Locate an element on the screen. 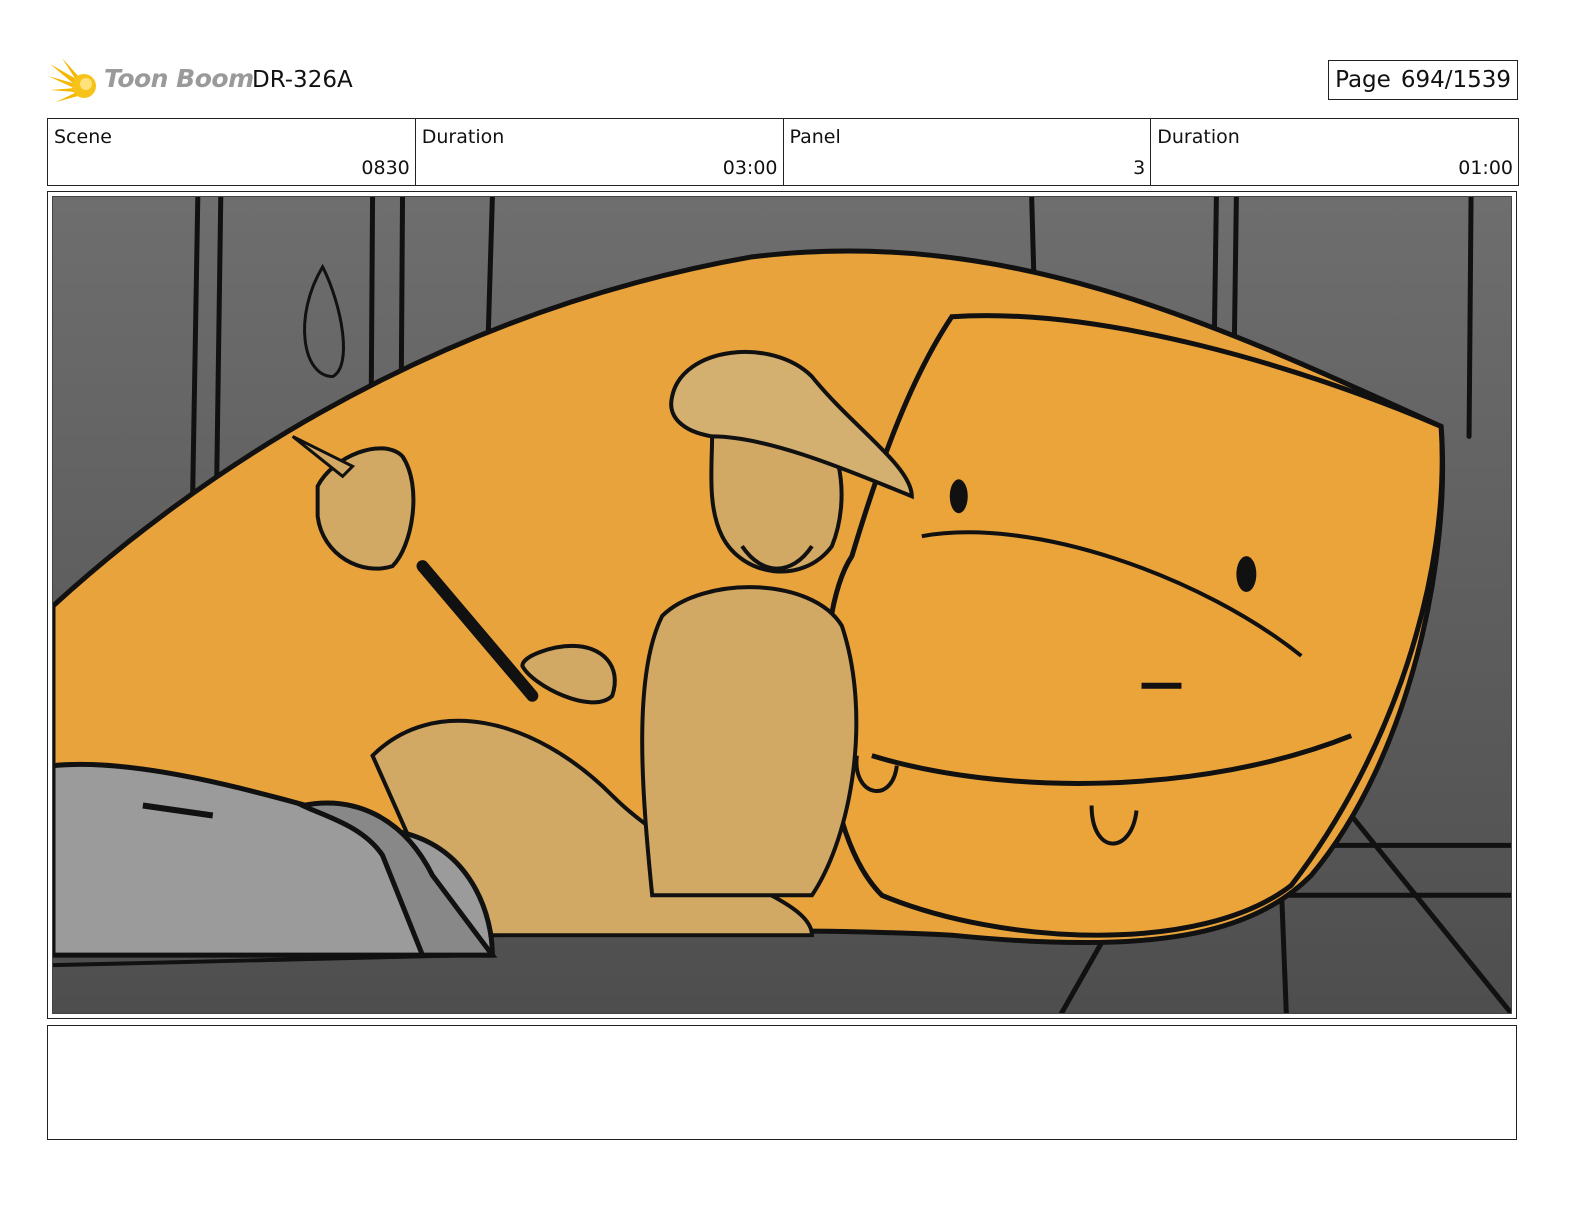  page-header: Toon Boom DR-326A Page 694/1539 is located at coordinates (783, 80).